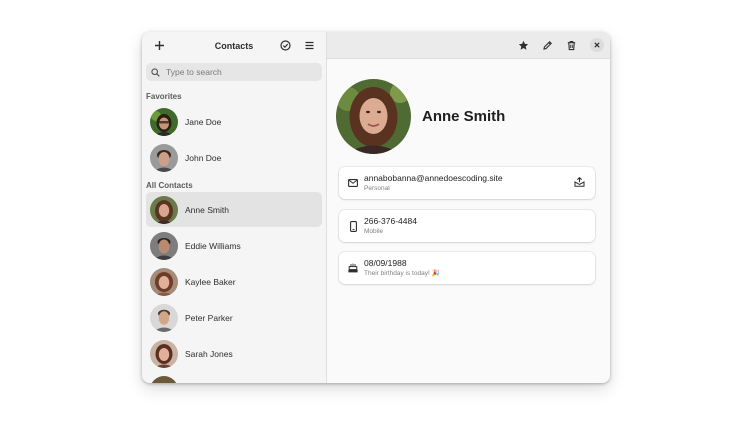 The width and height of the screenshot is (752, 423). Describe the element at coordinates (207, 209) in the screenshot. I see `contact-name: Anne Smith` at that location.